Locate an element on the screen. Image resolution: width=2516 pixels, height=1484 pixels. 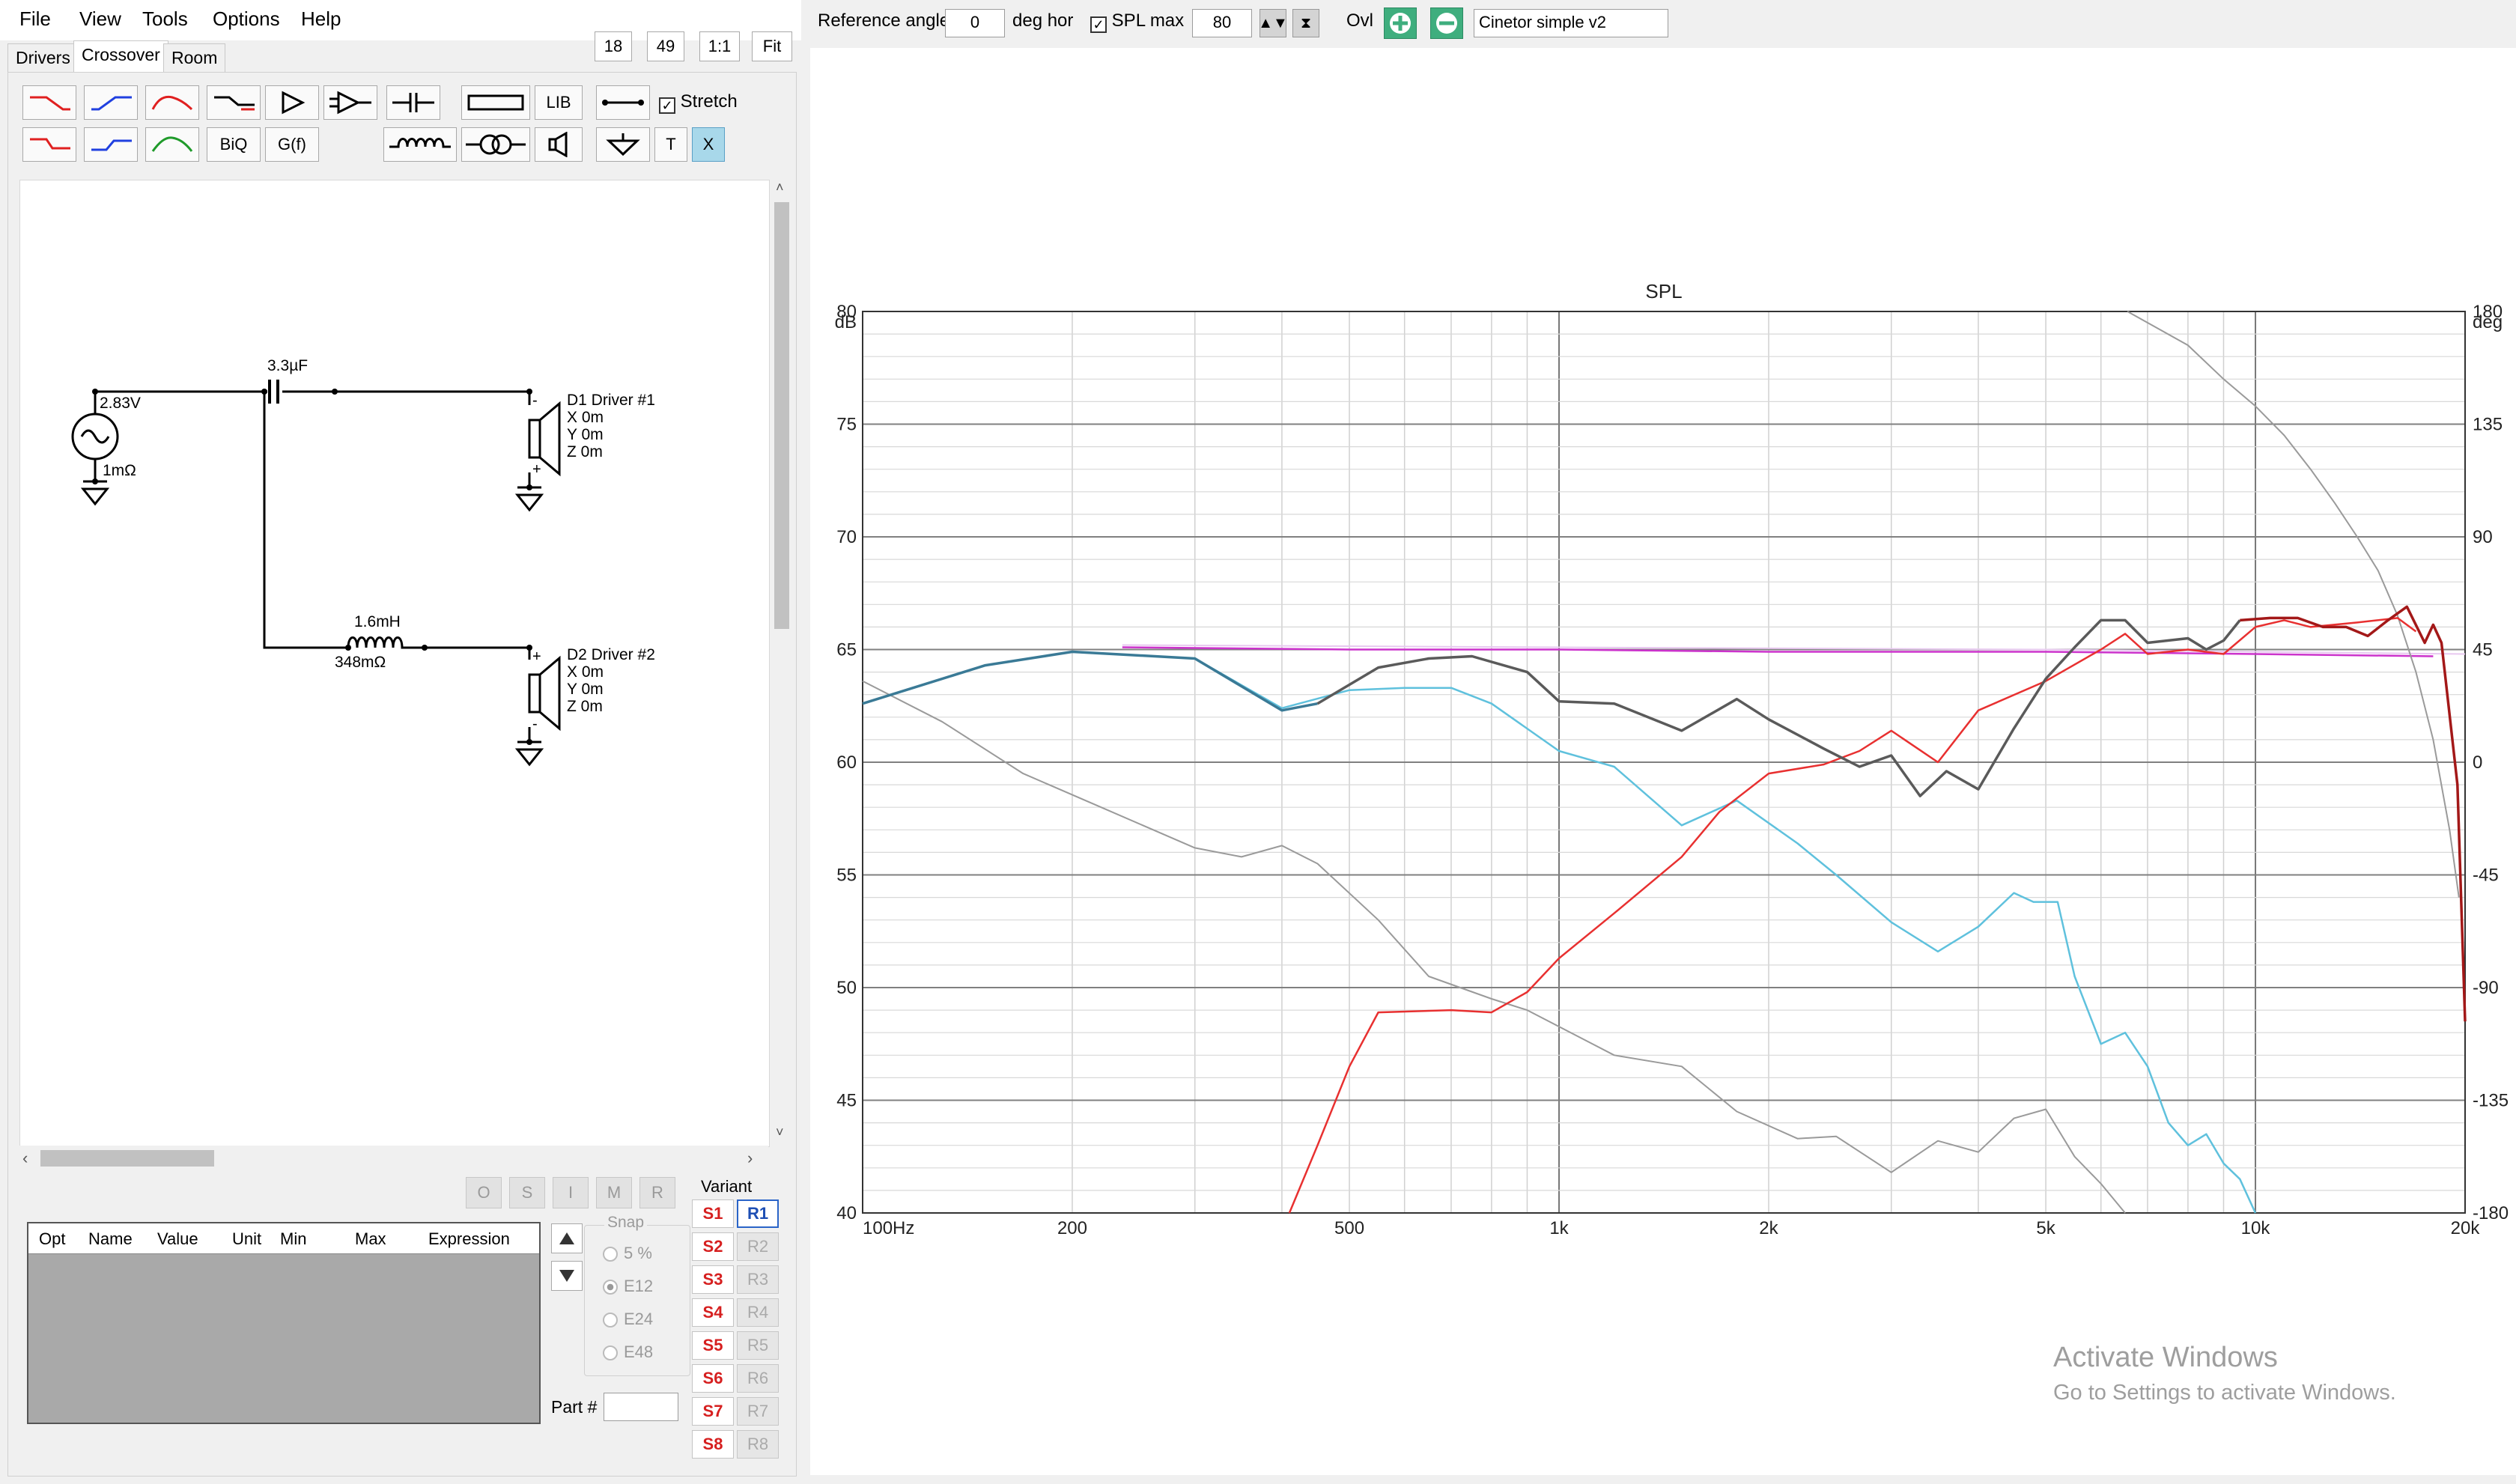
tab-crossover: Crossover is located at coordinates (120, 56).